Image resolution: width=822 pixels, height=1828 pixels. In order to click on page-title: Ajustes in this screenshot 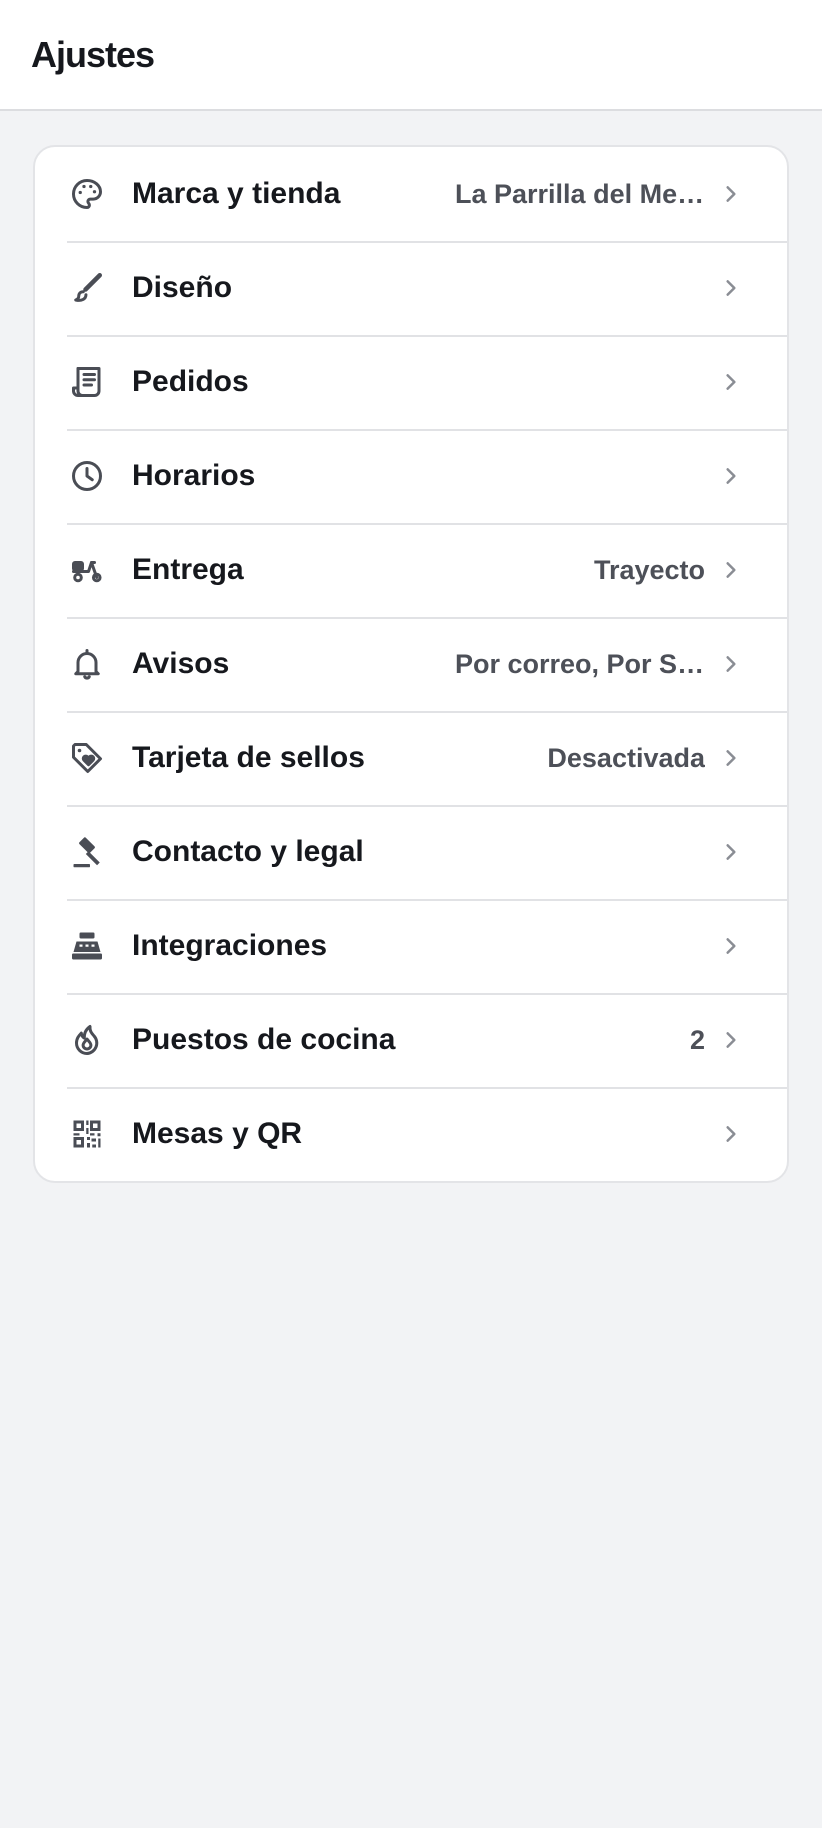, I will do `click(93, 54)`.